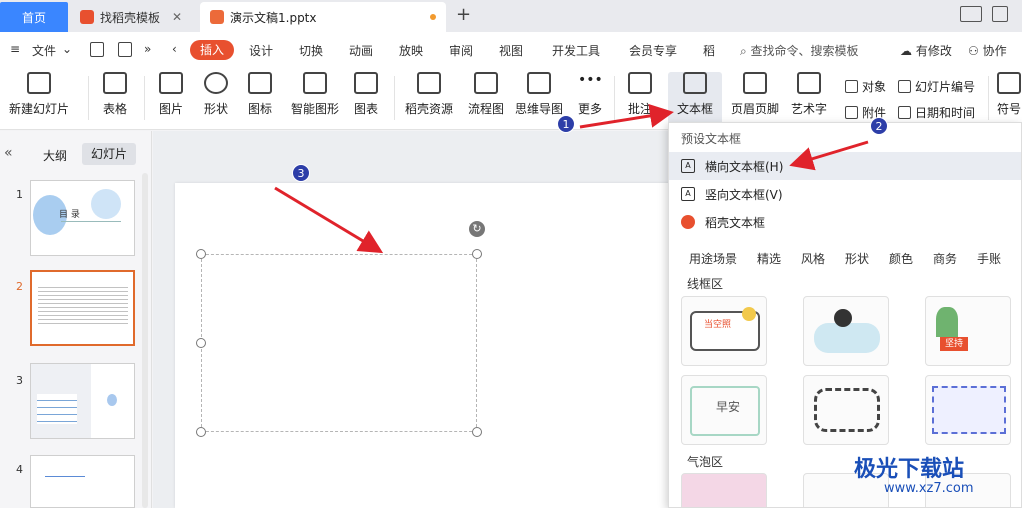  Describe the element at coordinates (301, 173) in the screenshot. I see `annotation-badge-3: 3` at that location.